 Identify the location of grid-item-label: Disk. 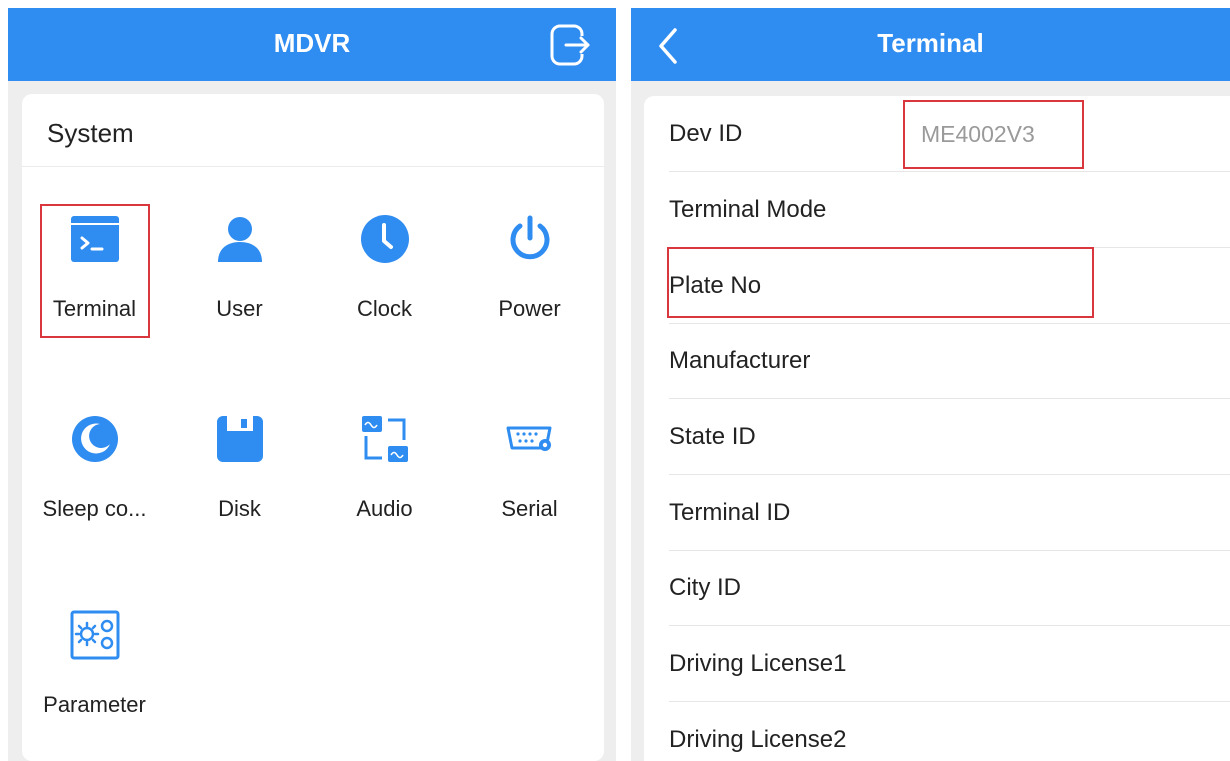
(239, 508).